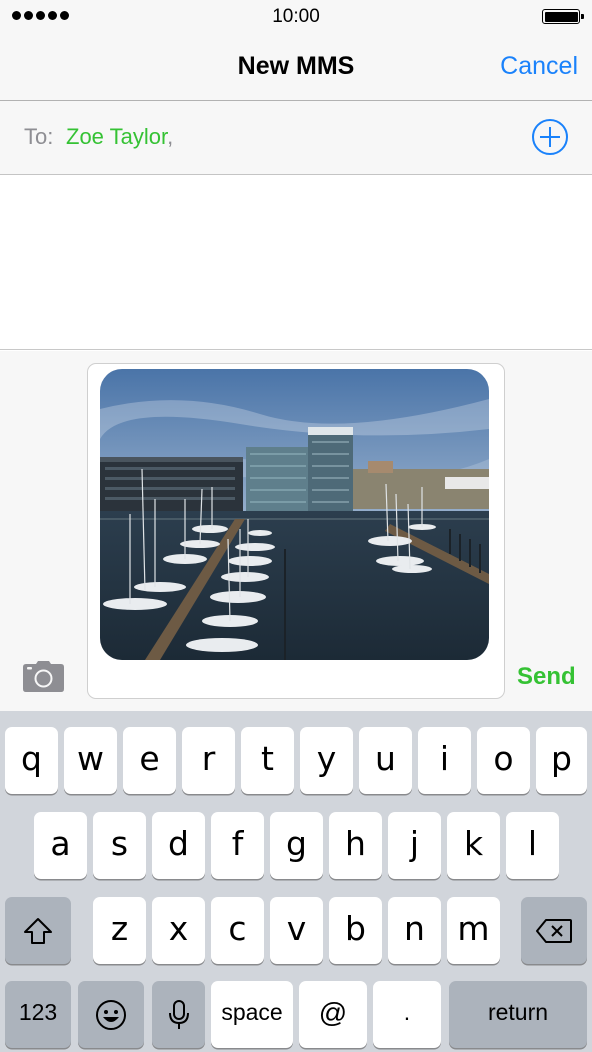 Image resolution: width=592 pixels, height=1052 pixels. What do you see at coordinates (473, 930) in the screenshot?
I see `key-m: m` at bounding box center [473, 930].